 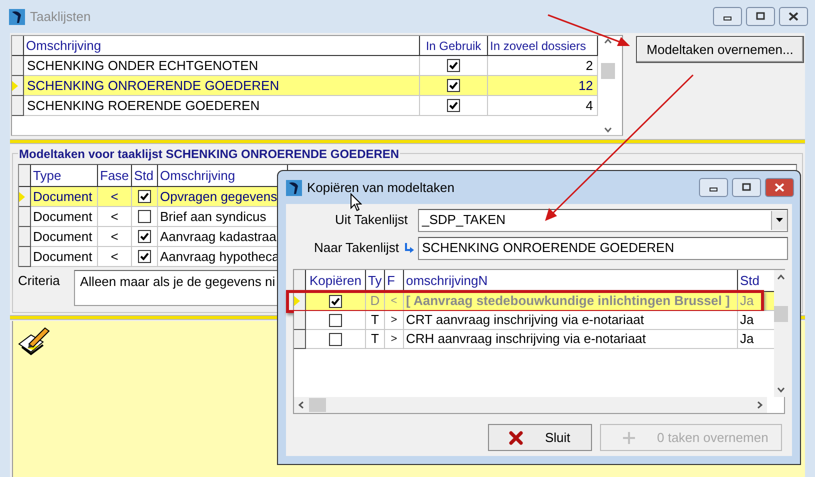 I want to click on column-header: Kopiëren, so click(x=336, y=280).